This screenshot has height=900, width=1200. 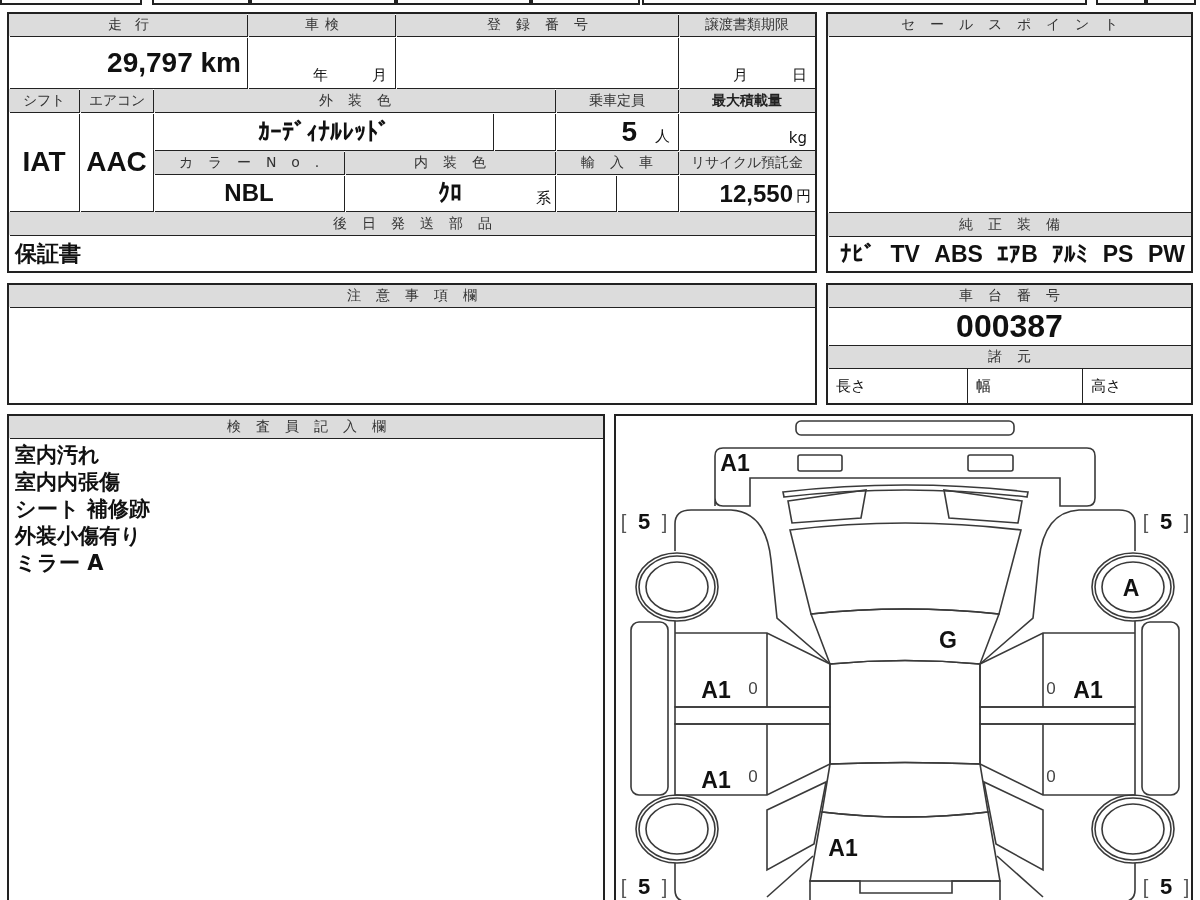 I want to click on unit-label: 日, so click(x=799, y=75).